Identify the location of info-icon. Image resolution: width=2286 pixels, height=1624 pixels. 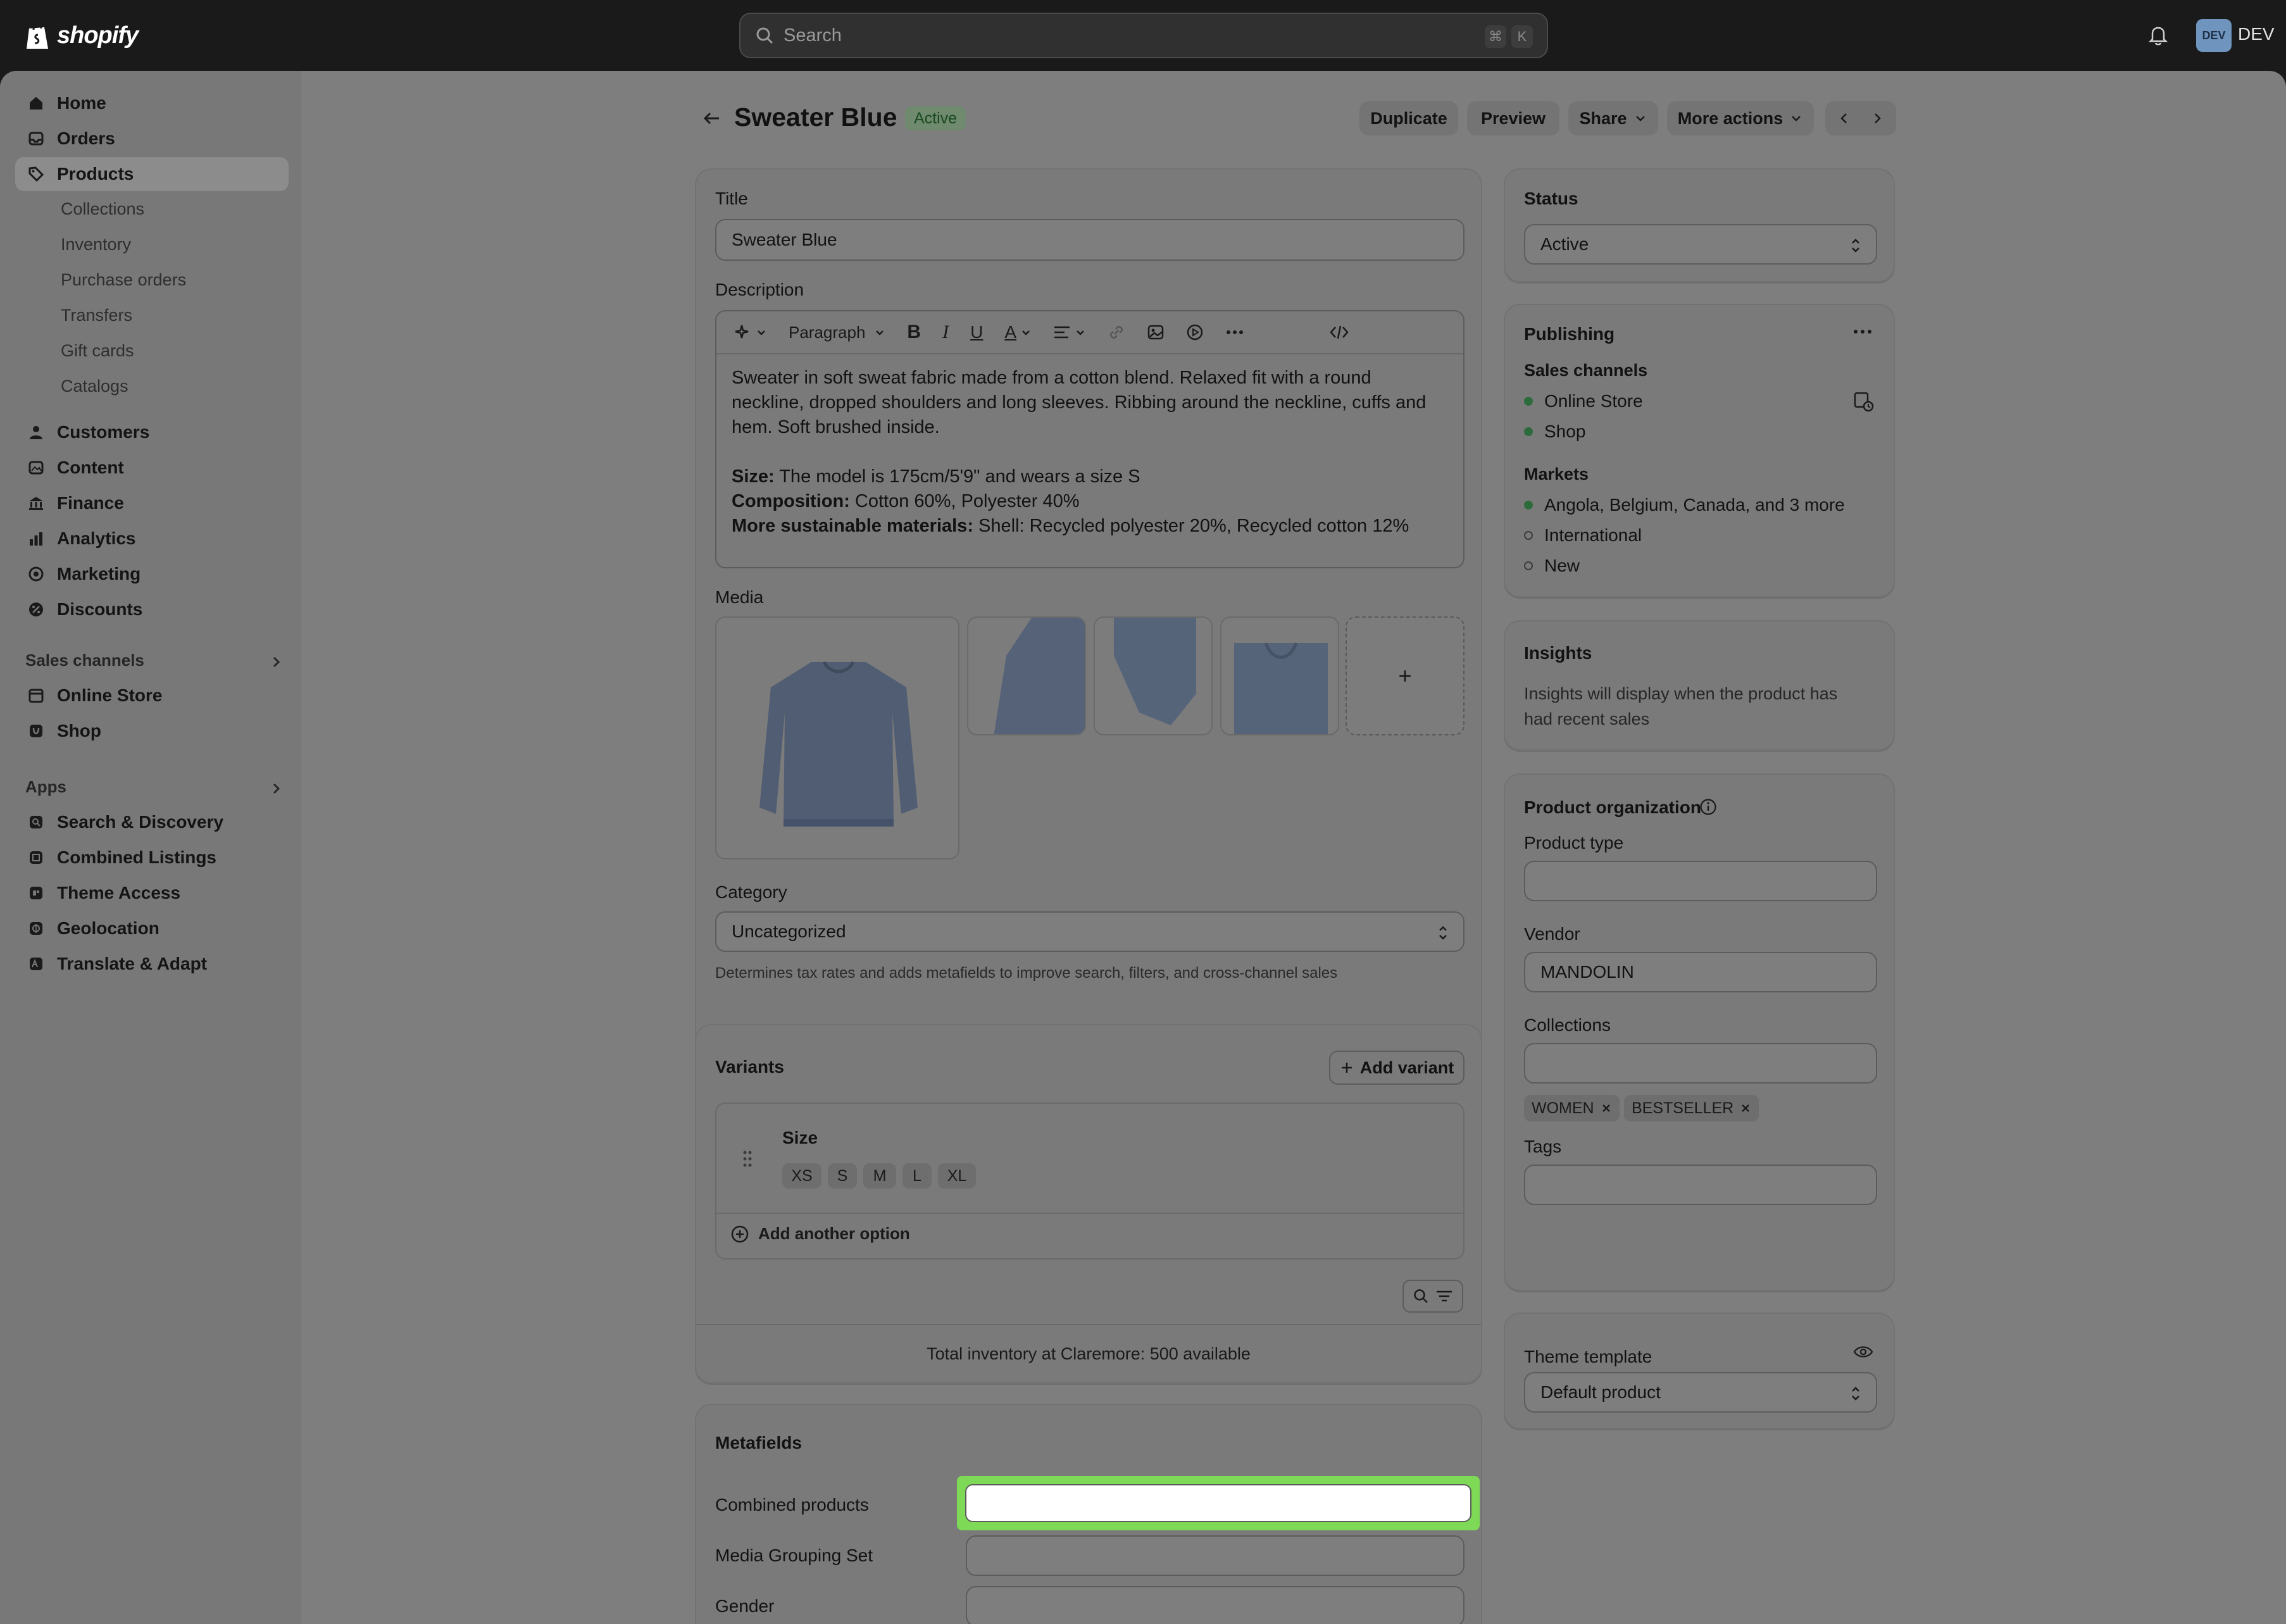
(1708, 806).